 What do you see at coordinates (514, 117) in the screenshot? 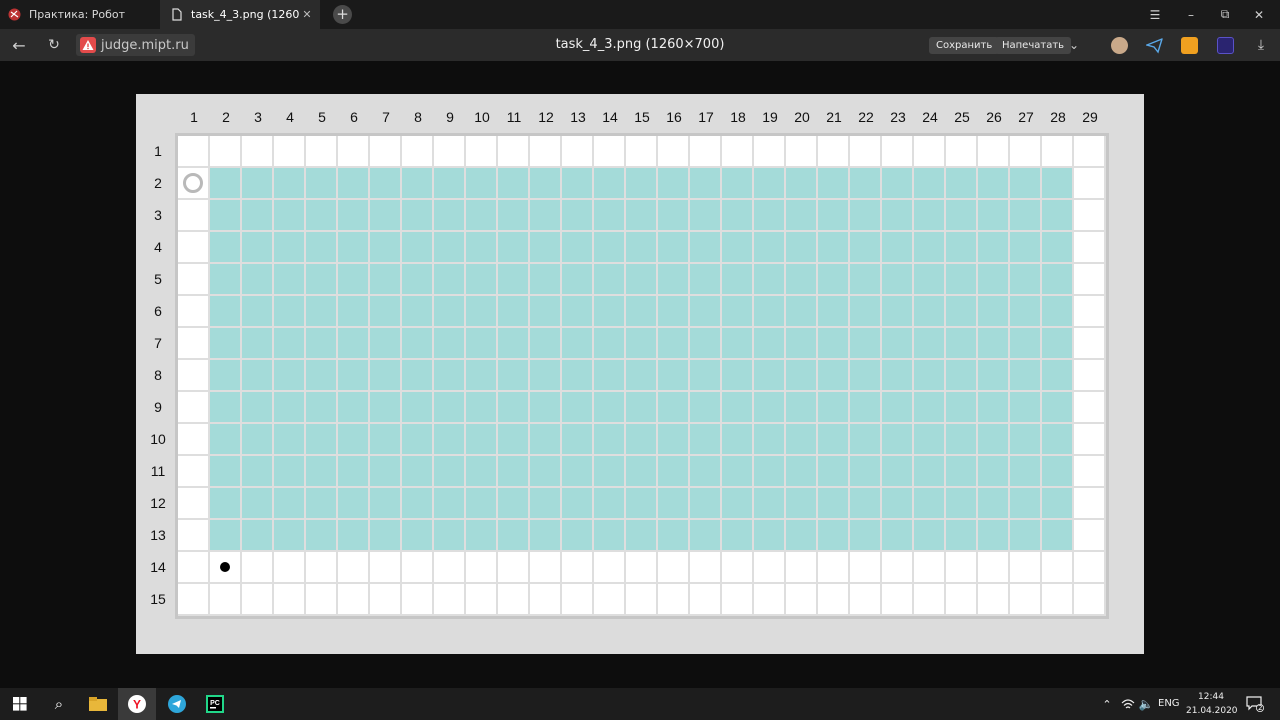
I see `column-label: 11` at bounding box center [514, 117].